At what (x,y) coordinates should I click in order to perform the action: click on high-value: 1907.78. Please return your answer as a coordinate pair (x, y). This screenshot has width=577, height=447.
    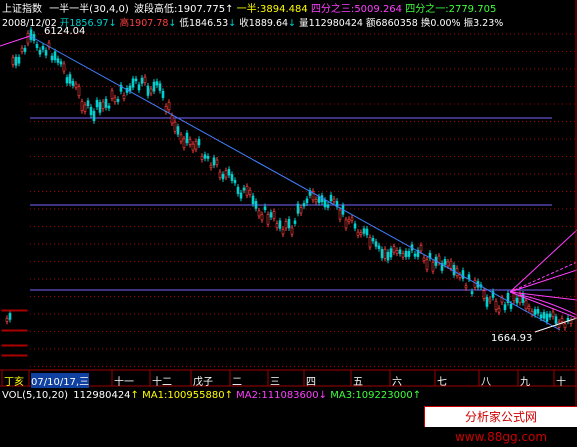
    Looking at the image, I should click on (149, 23).